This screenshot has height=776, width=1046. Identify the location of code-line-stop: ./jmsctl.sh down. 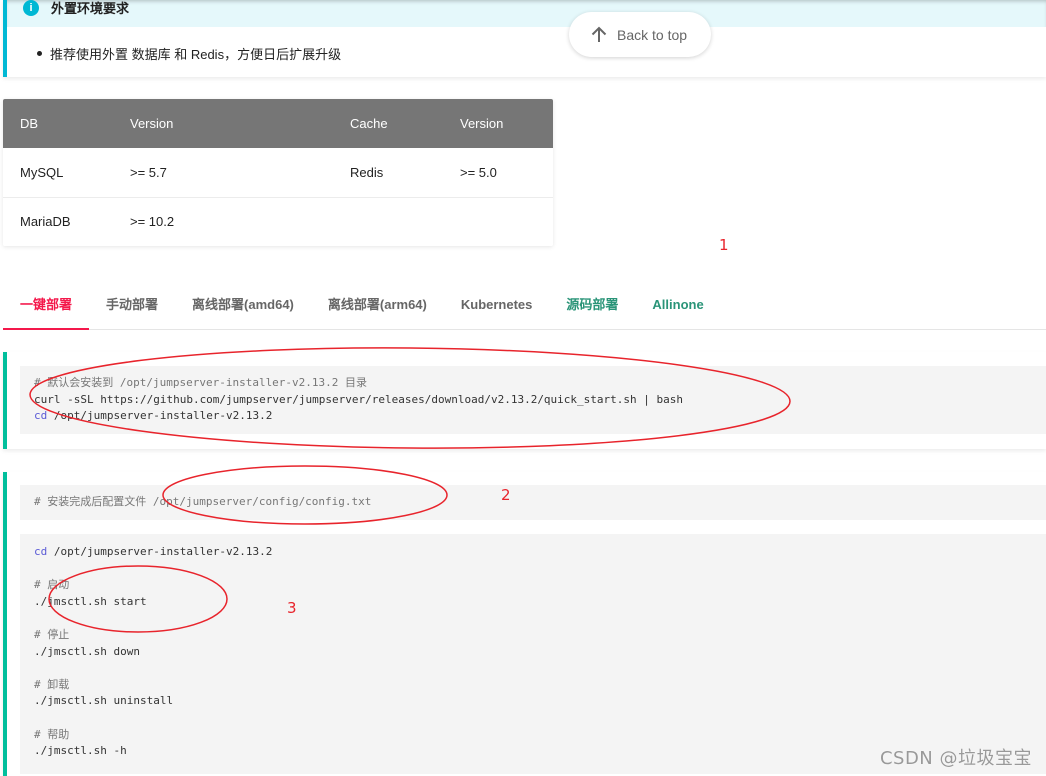
(87, 651).